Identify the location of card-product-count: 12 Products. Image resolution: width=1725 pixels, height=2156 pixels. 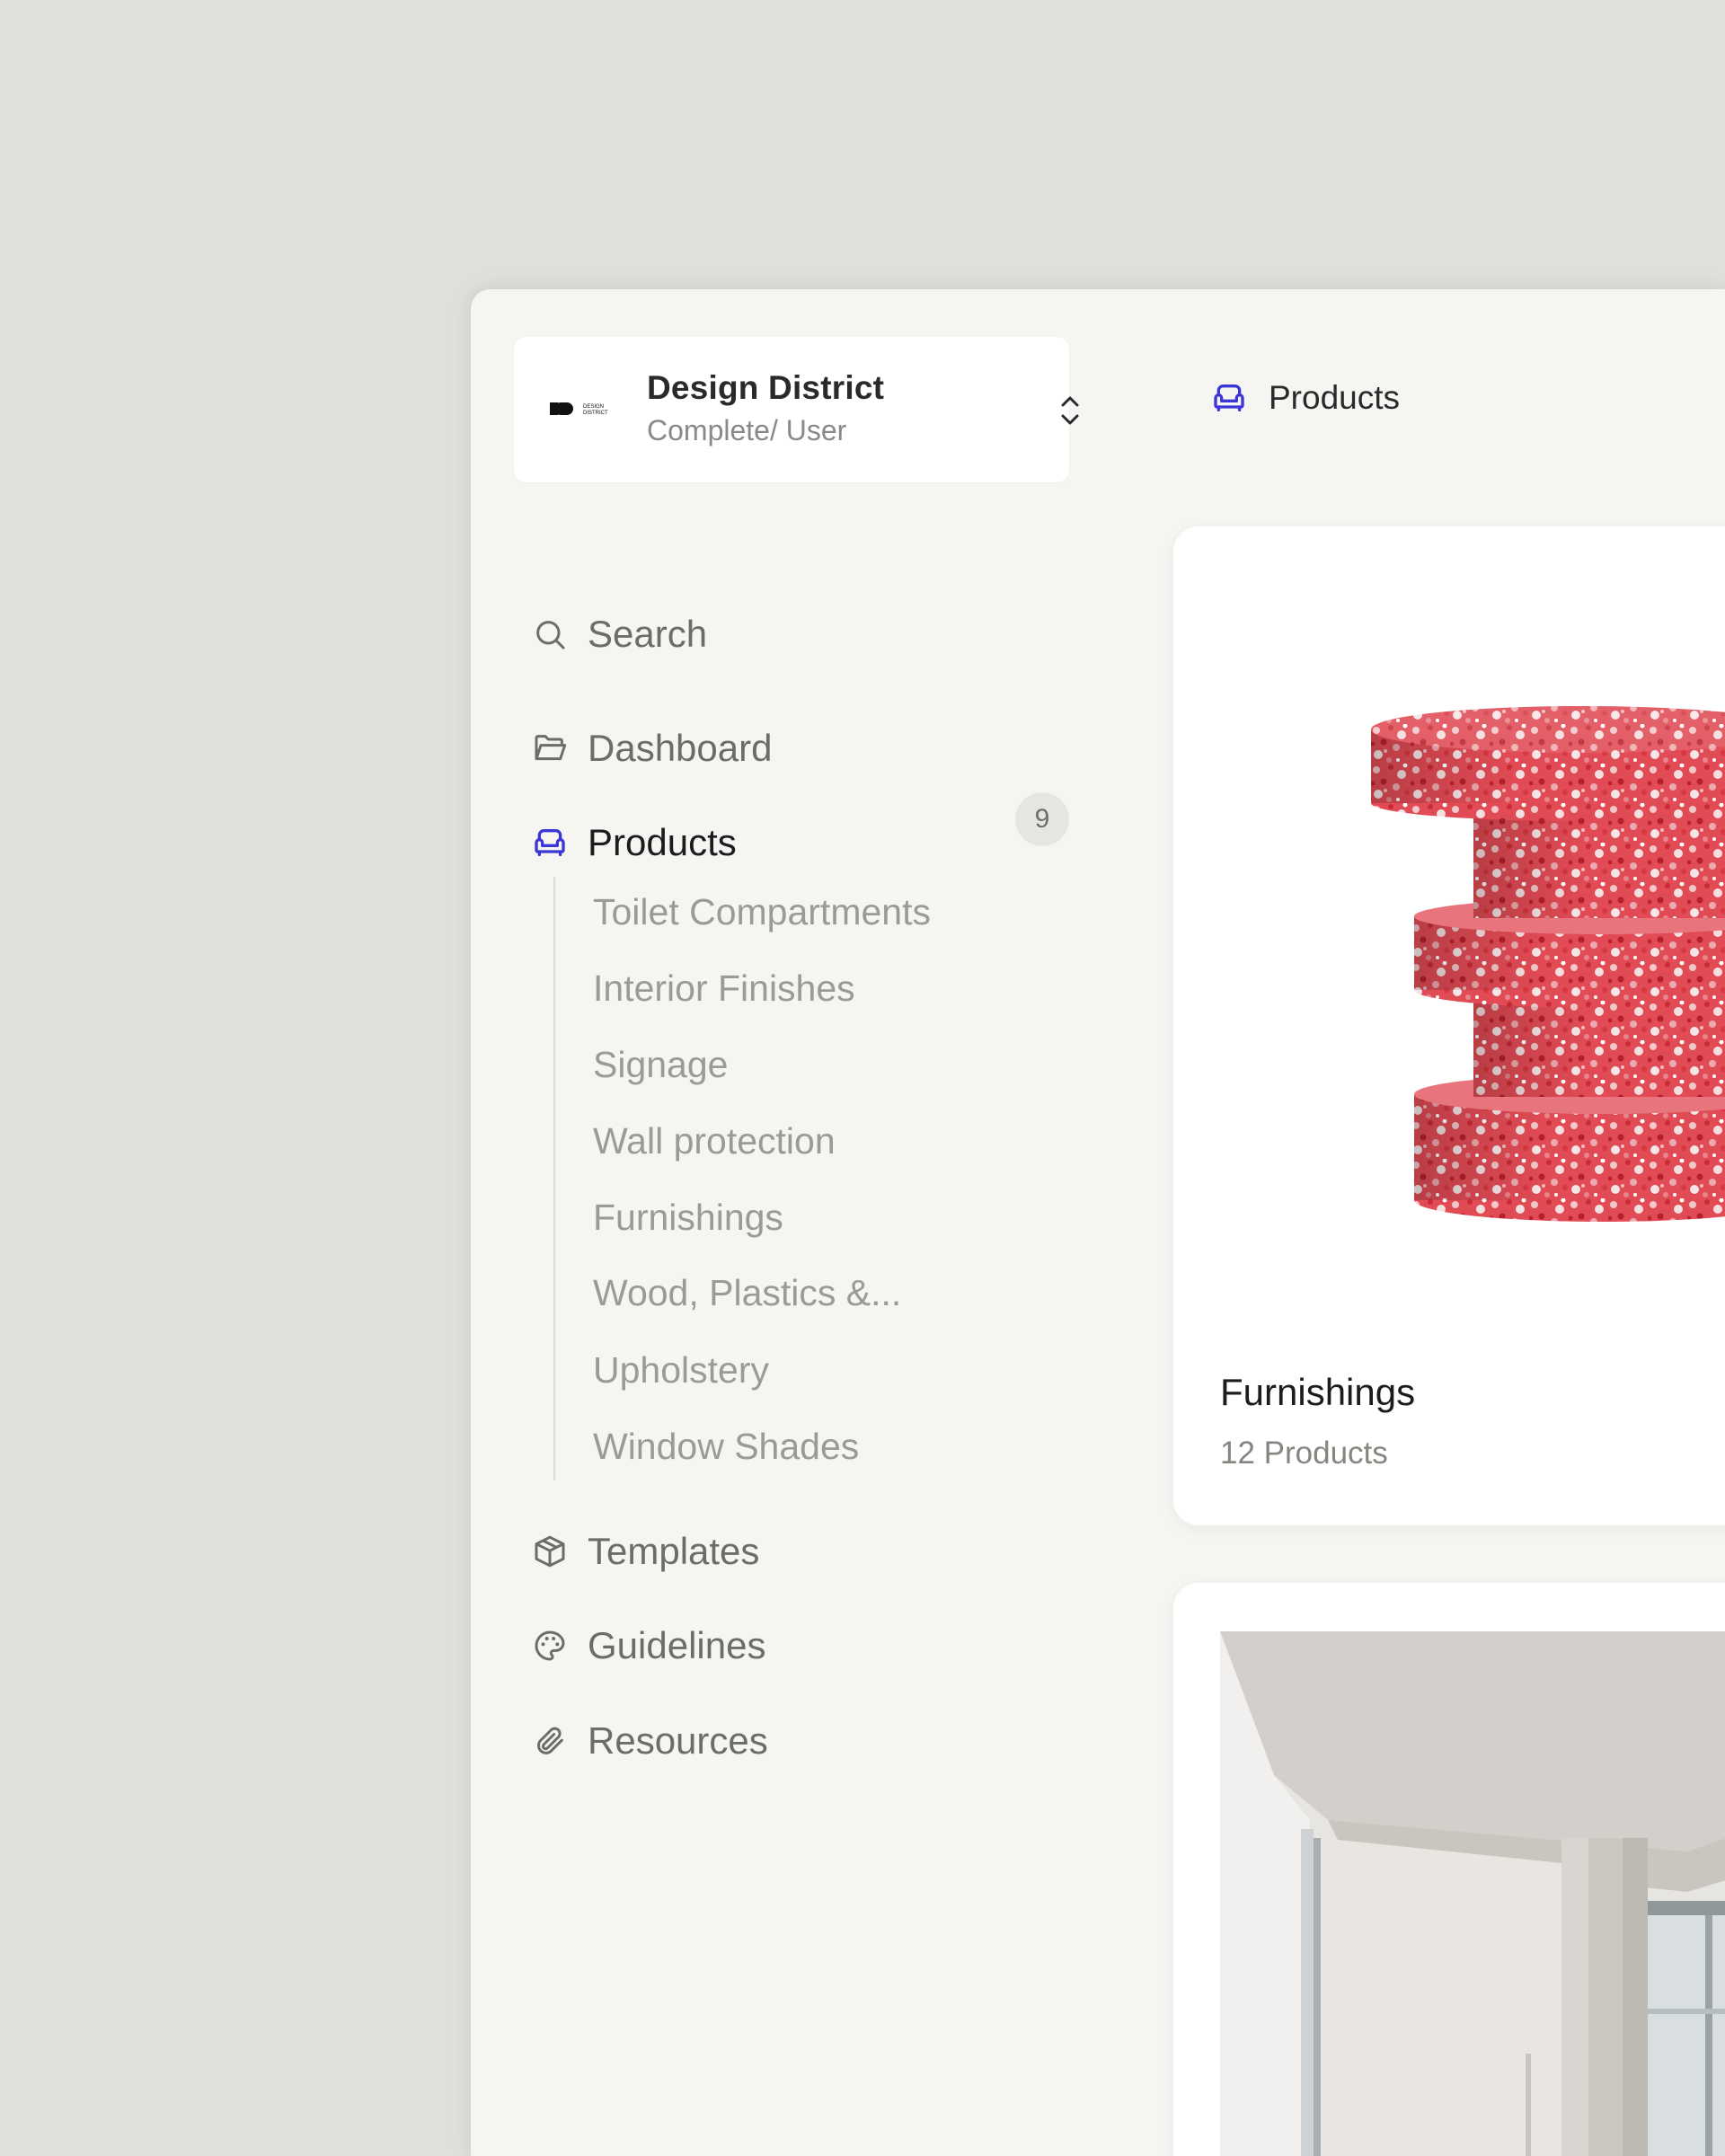
(1304, 1454).